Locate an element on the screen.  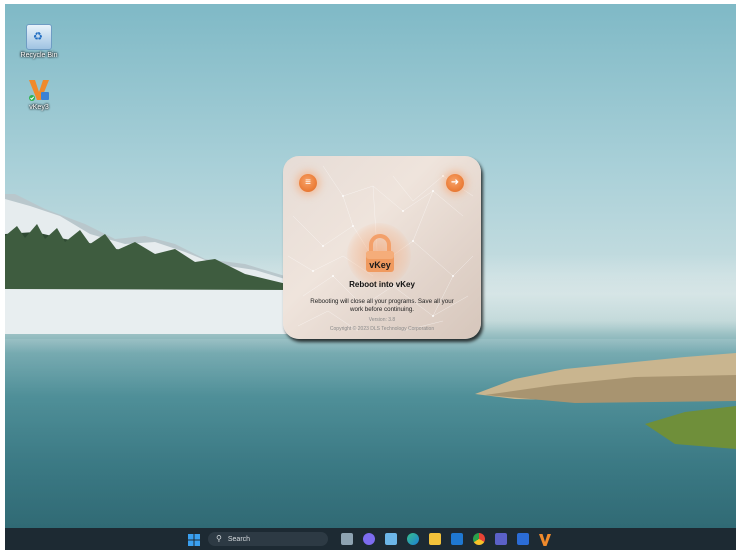
vkey-taskbar-icon is located at coordinates (545, 539).